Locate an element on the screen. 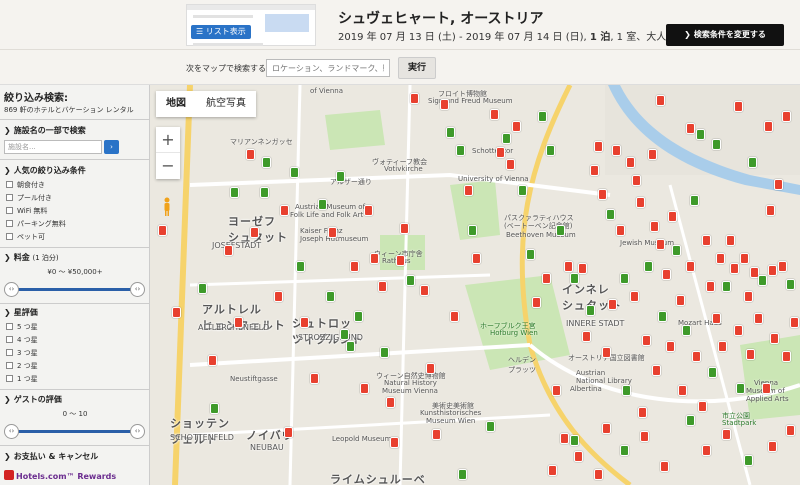 The width and height of the screenshot is (800, 485). name-search-section: ❯ 施設名の一部で検索 is located at coordinates (45, 130).